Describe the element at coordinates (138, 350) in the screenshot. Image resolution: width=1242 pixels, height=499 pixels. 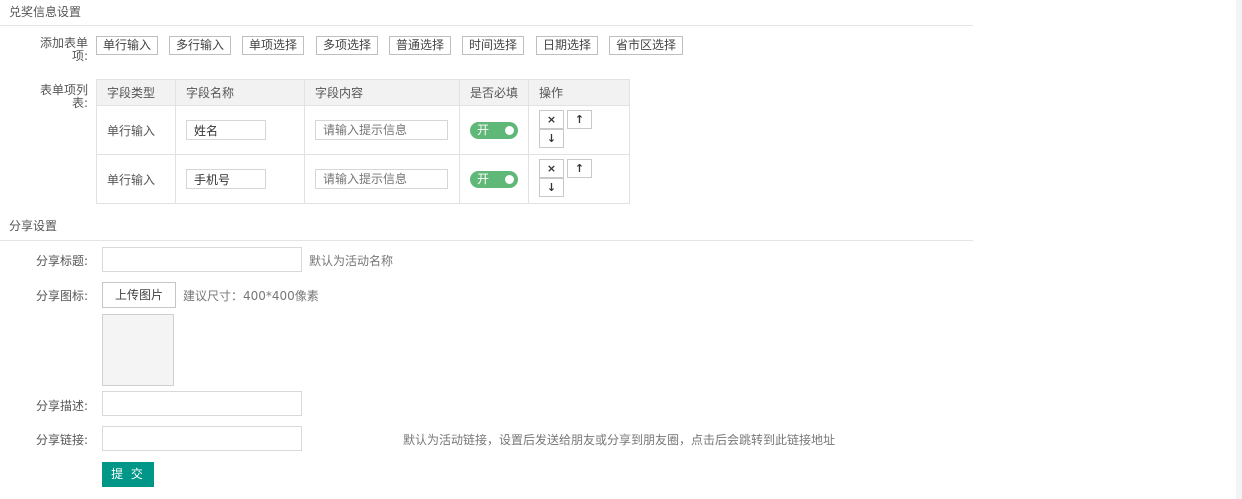
I see `icon-preview-image` at that location.